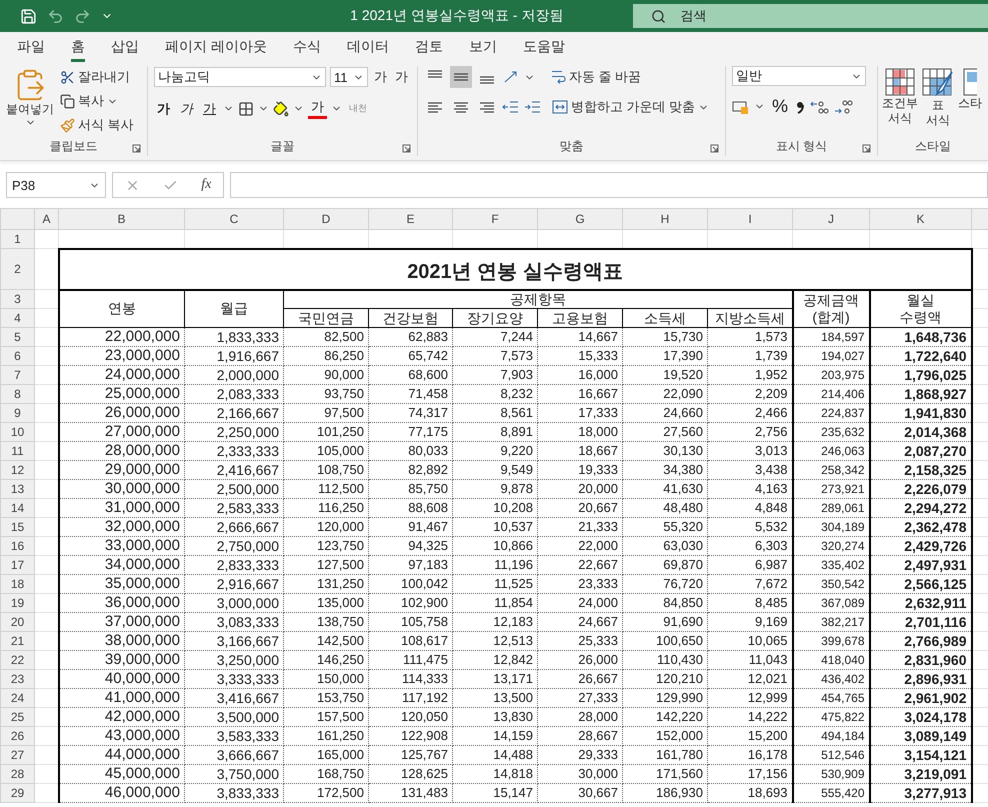 This screenshot has width=988, height=807. I want to click on ribbon-tab: 수식, so click(306, 50).